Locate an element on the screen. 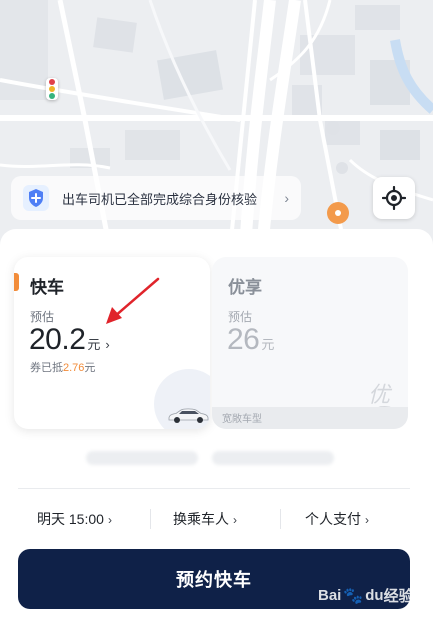 The width and height of the screenshot is (433, 631). departure-time-option: 明天 15:00 › is located at coordinates (74, 519).